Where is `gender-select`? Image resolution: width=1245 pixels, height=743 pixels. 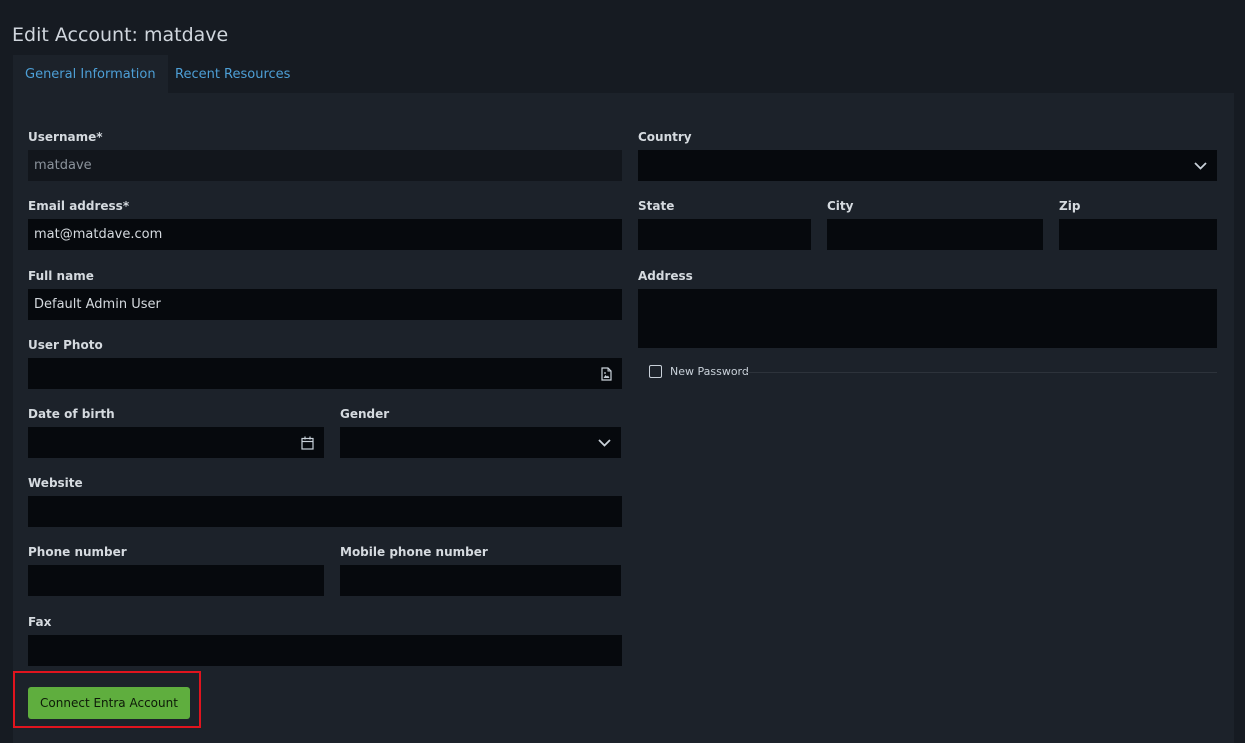 gender-select is located at coordinates (480, 442).